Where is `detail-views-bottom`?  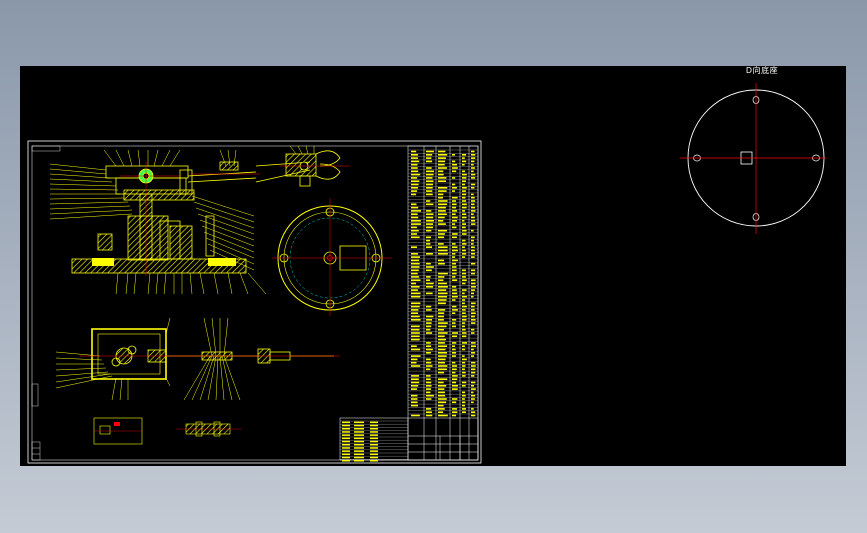 detail-views-bottom is located at coordinates (168, 431).